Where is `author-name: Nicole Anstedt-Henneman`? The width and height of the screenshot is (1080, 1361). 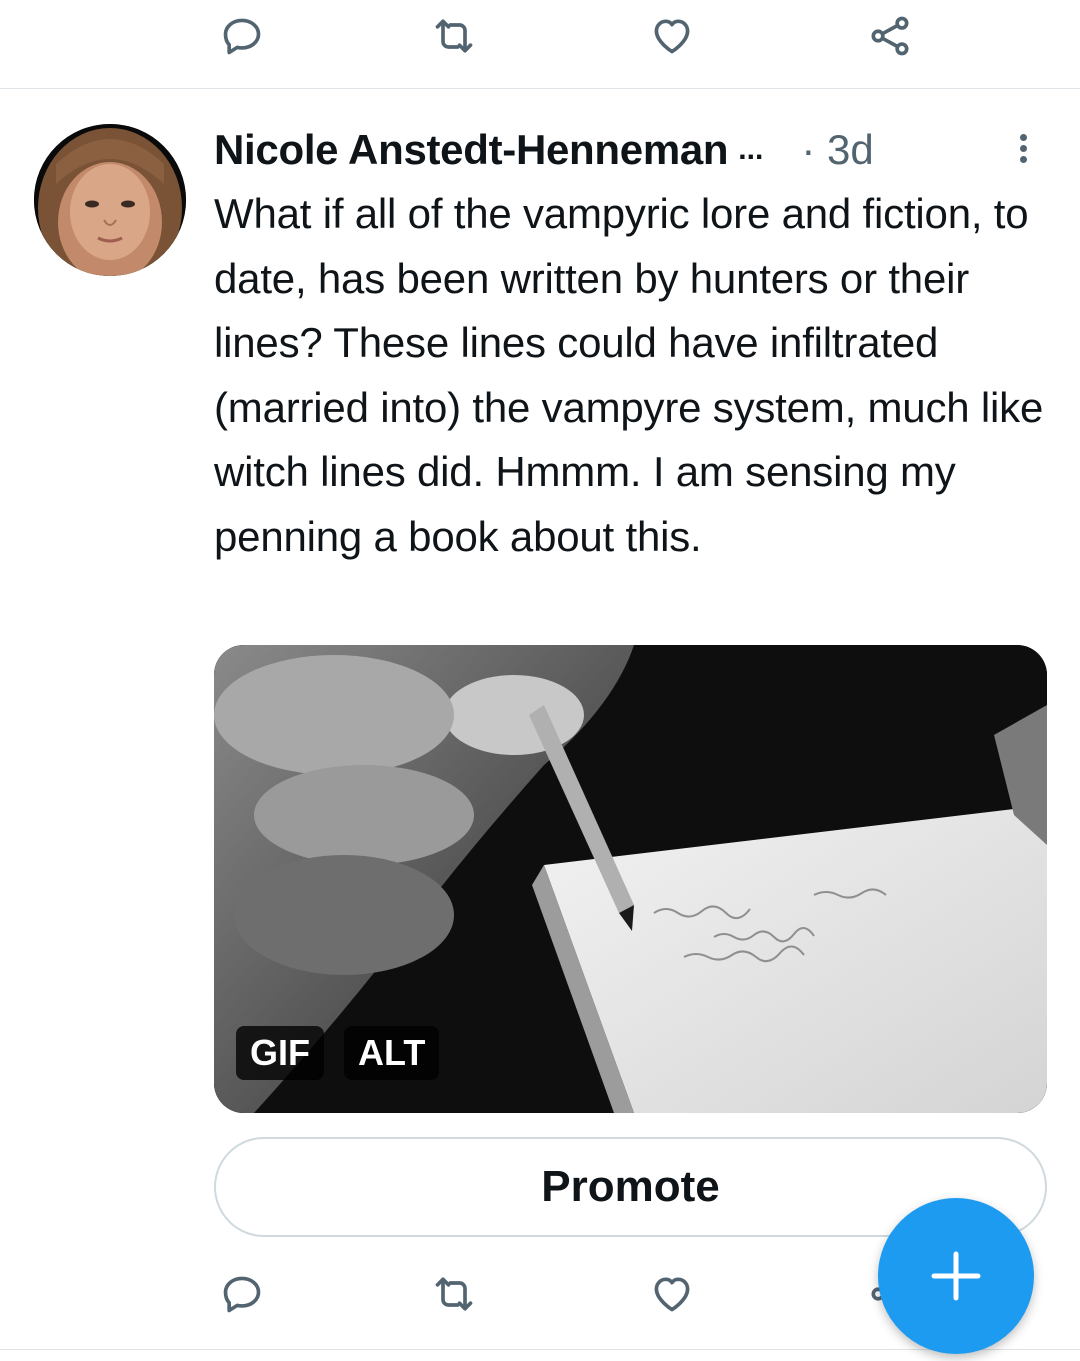
author-name: Nicole Anstedt-Henneman is located at coordinates (471, 150).